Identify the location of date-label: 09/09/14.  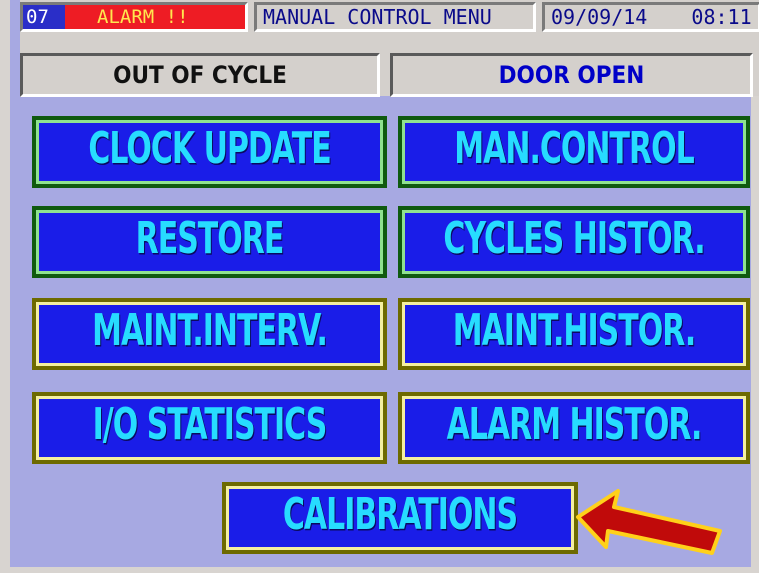
(599, 17).